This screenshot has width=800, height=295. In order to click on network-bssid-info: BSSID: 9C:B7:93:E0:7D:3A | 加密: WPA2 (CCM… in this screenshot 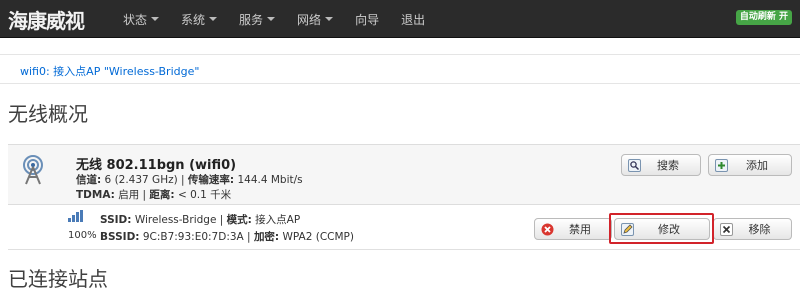, I will do `click(227, 237)`.